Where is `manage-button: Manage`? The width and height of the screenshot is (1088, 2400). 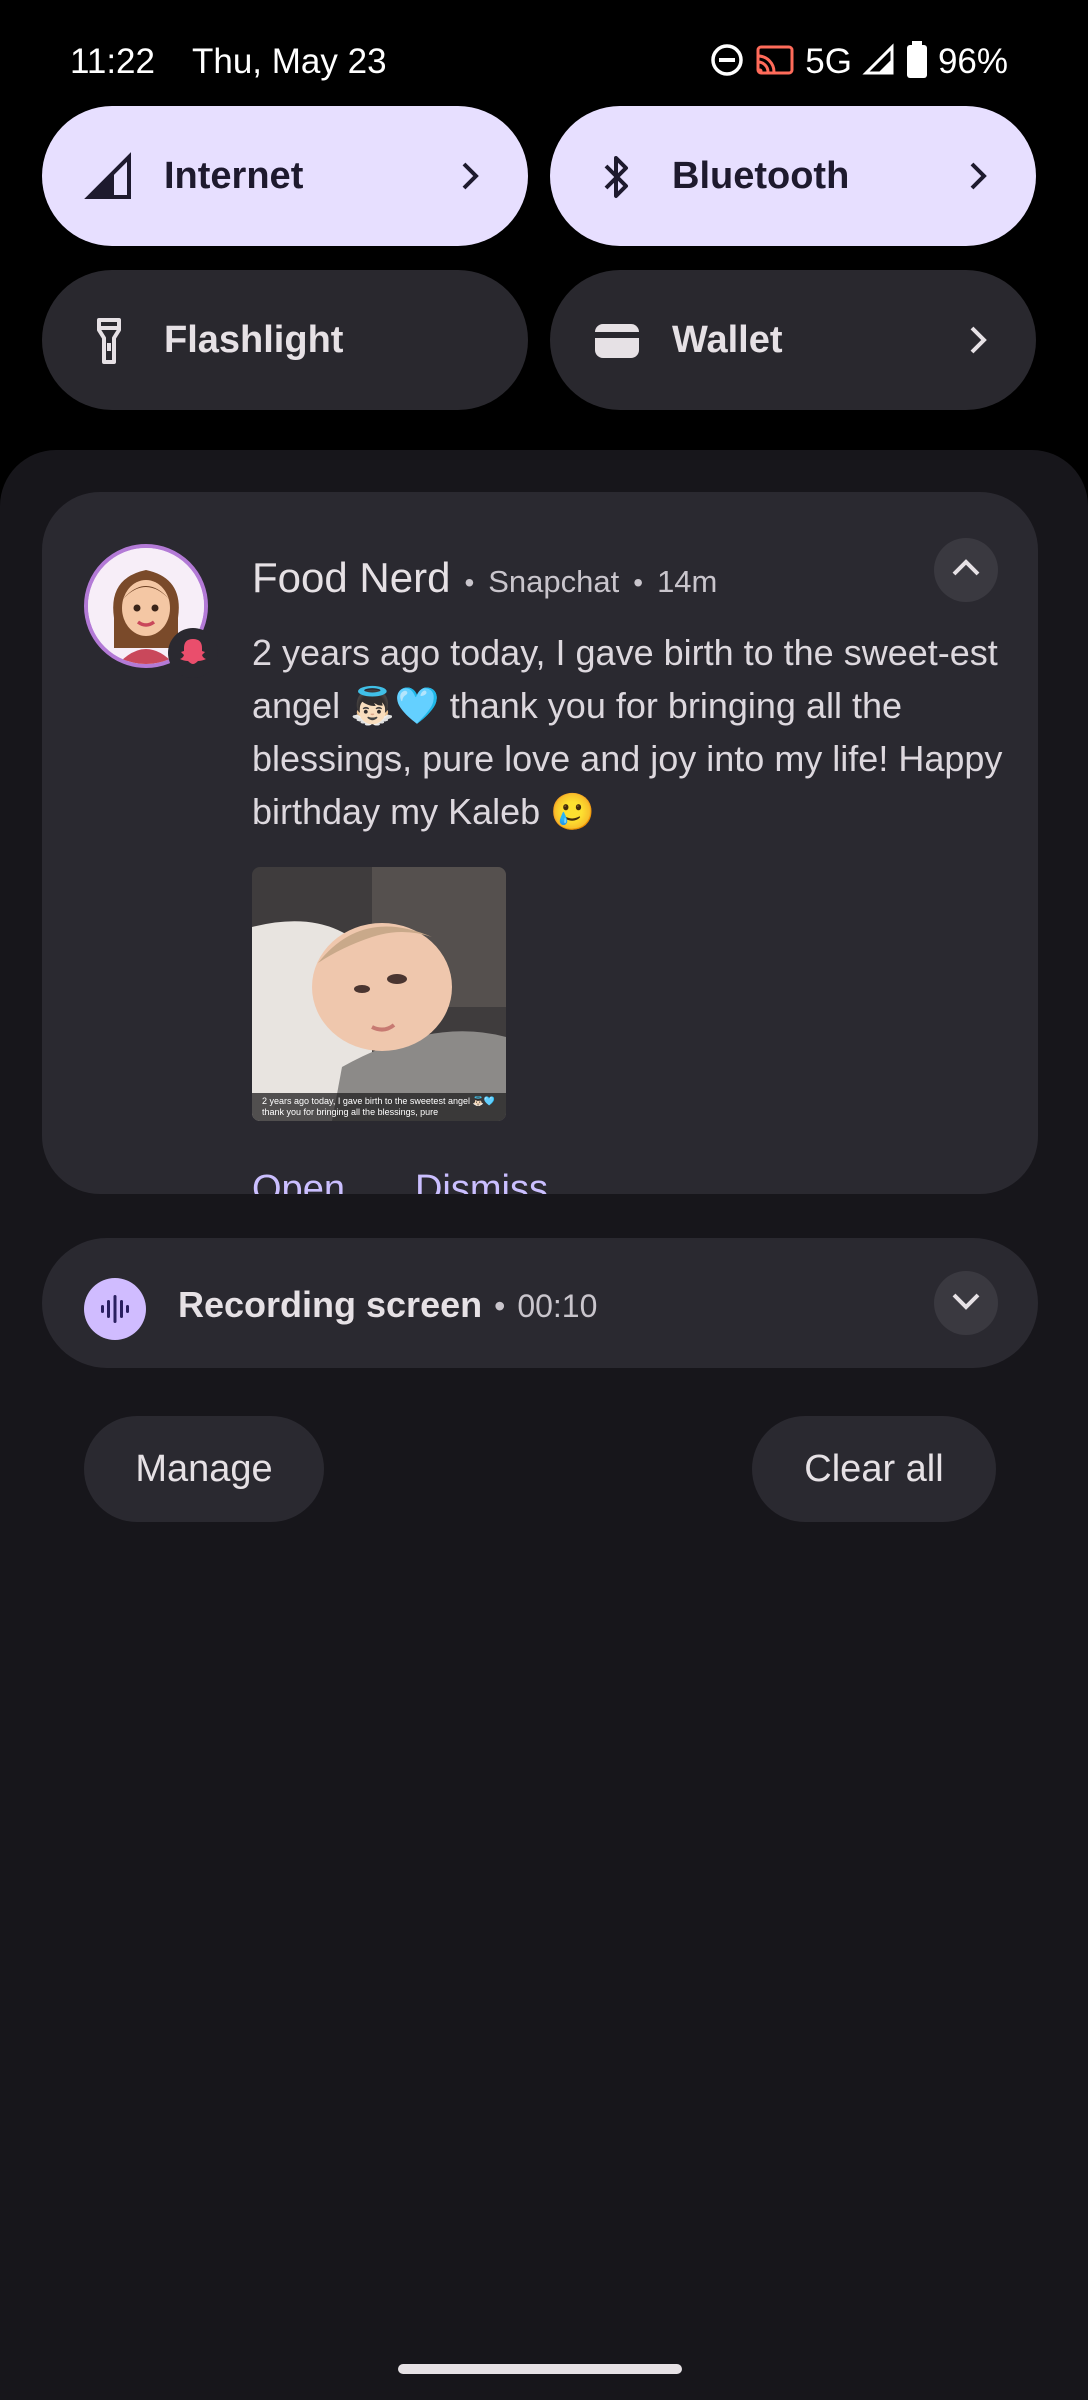
manage-button: Manage is located at coordinates (204, 1469).